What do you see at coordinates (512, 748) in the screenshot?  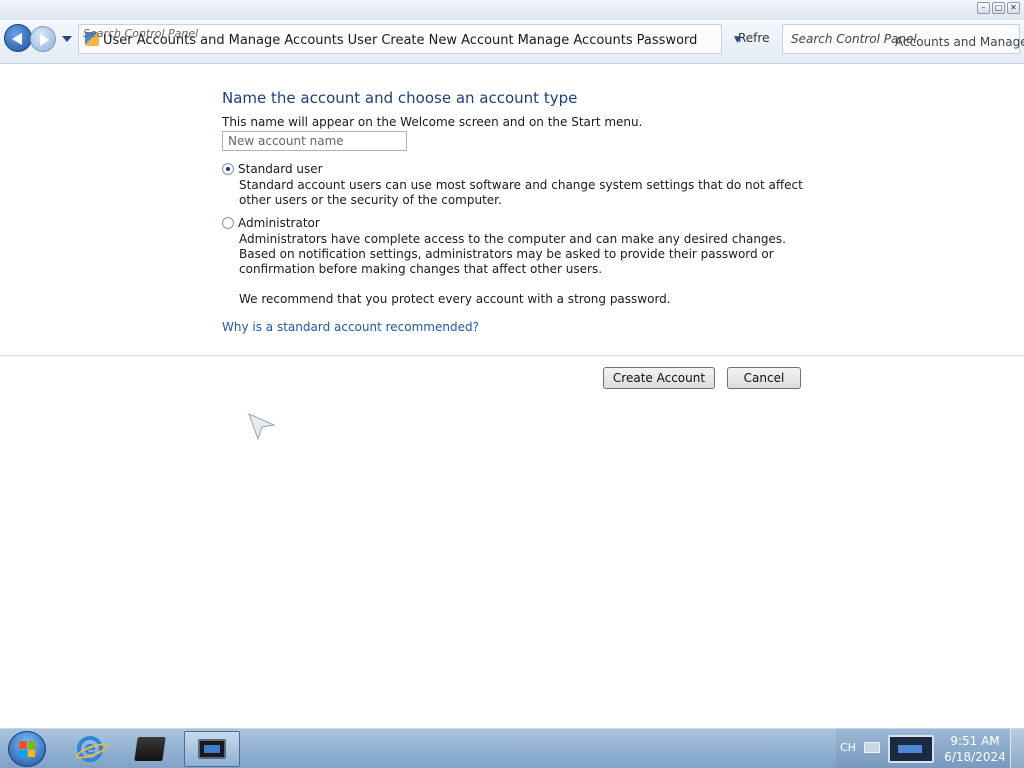 I see `taskbar: e CH 9:51 AM 6/18/2024` at bounding box center [512, 748].